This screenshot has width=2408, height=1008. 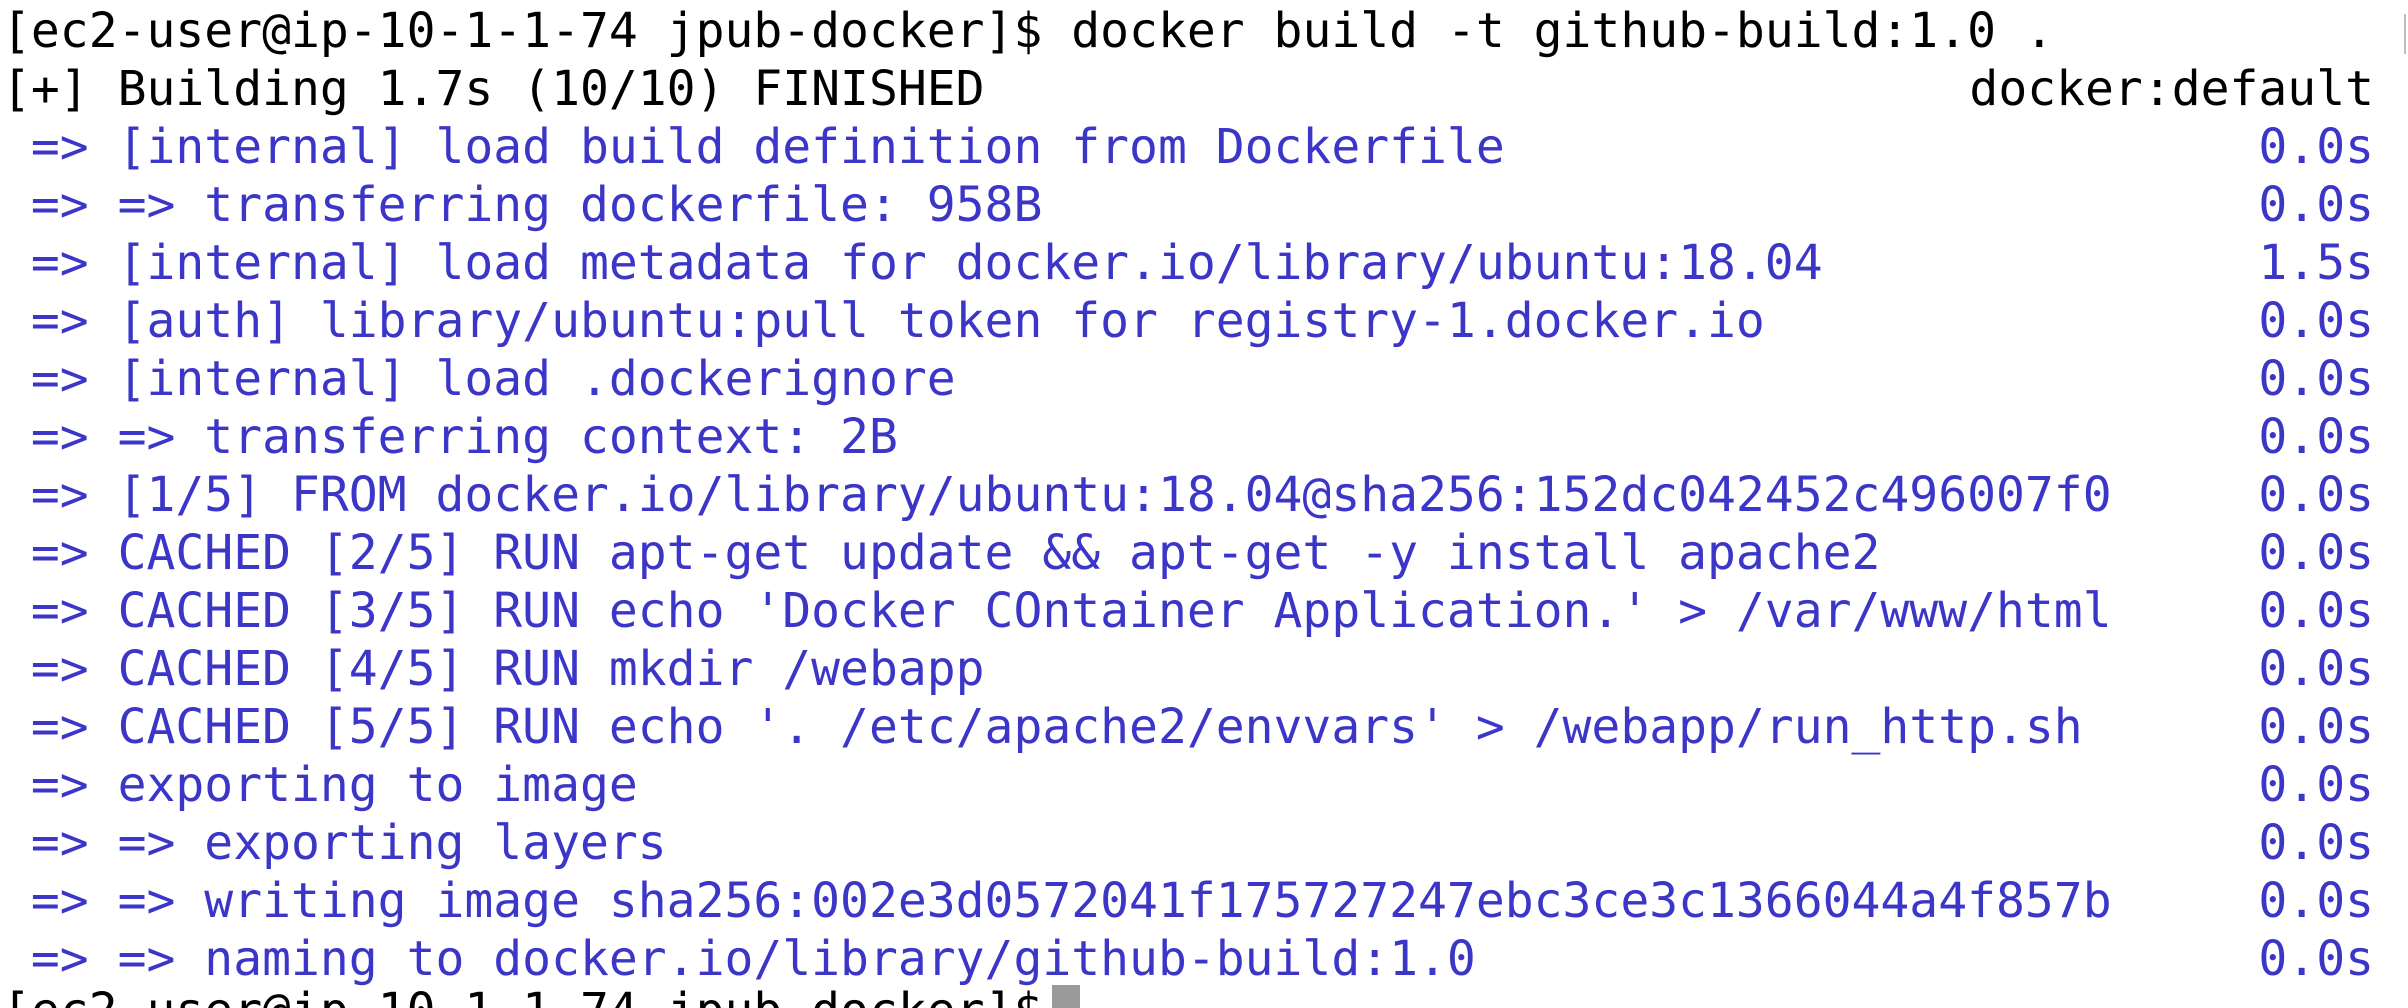 What do you see at coordinates (1188, 669) in the screenshot?
I see `build-step-line: => CACHED [4/5] RUN mkdir /webapp 0.0s` at bounding box center [1188, 669].